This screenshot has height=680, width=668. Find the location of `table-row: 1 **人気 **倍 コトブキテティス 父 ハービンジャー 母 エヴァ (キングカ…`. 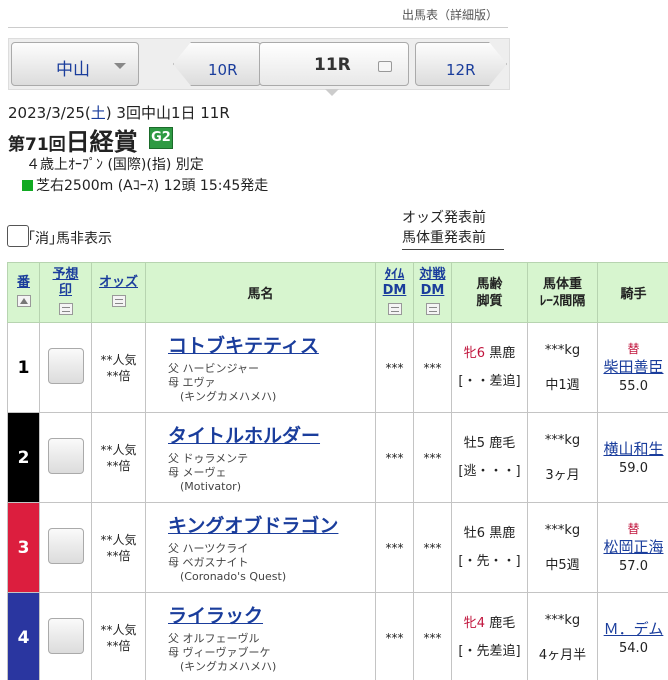

table-row: 1 **人気 **倍 コトブキテティス 父 ハービンジャー 母 エヴァ (キングカ… is located at coordinates (337, 367).